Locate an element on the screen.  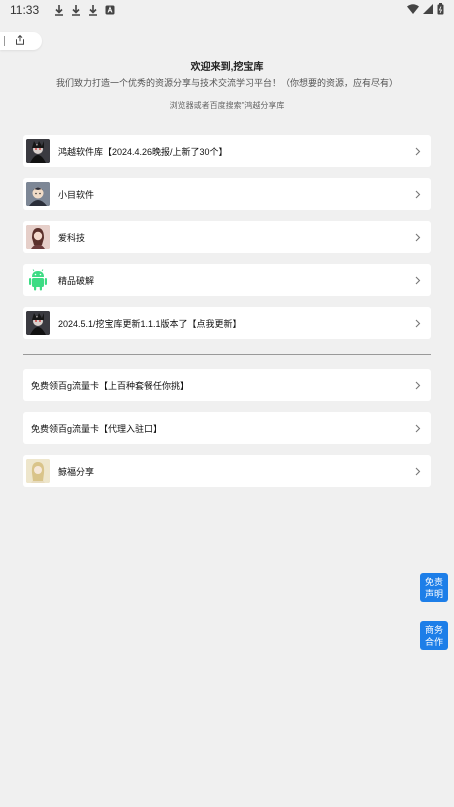
share-icon is located at coordinates (20, 41).